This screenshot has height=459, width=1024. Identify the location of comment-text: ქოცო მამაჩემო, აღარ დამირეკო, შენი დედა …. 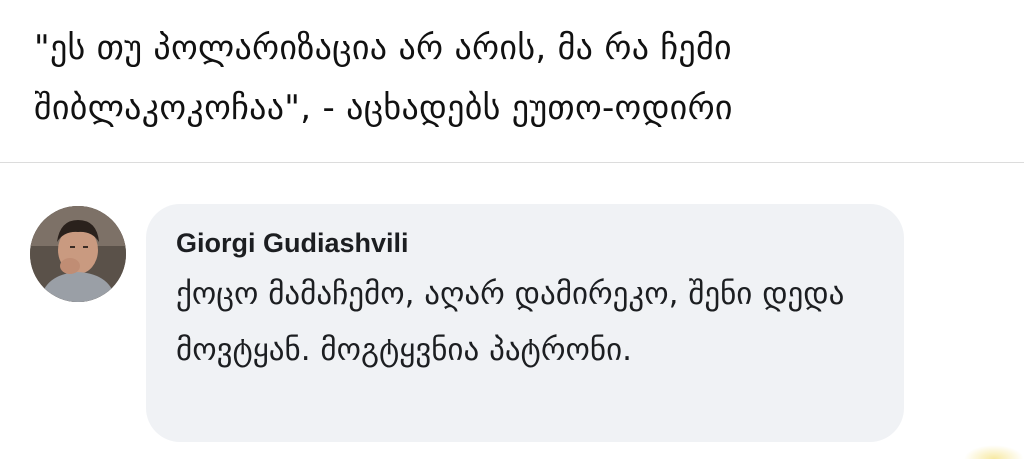
(510, 322).